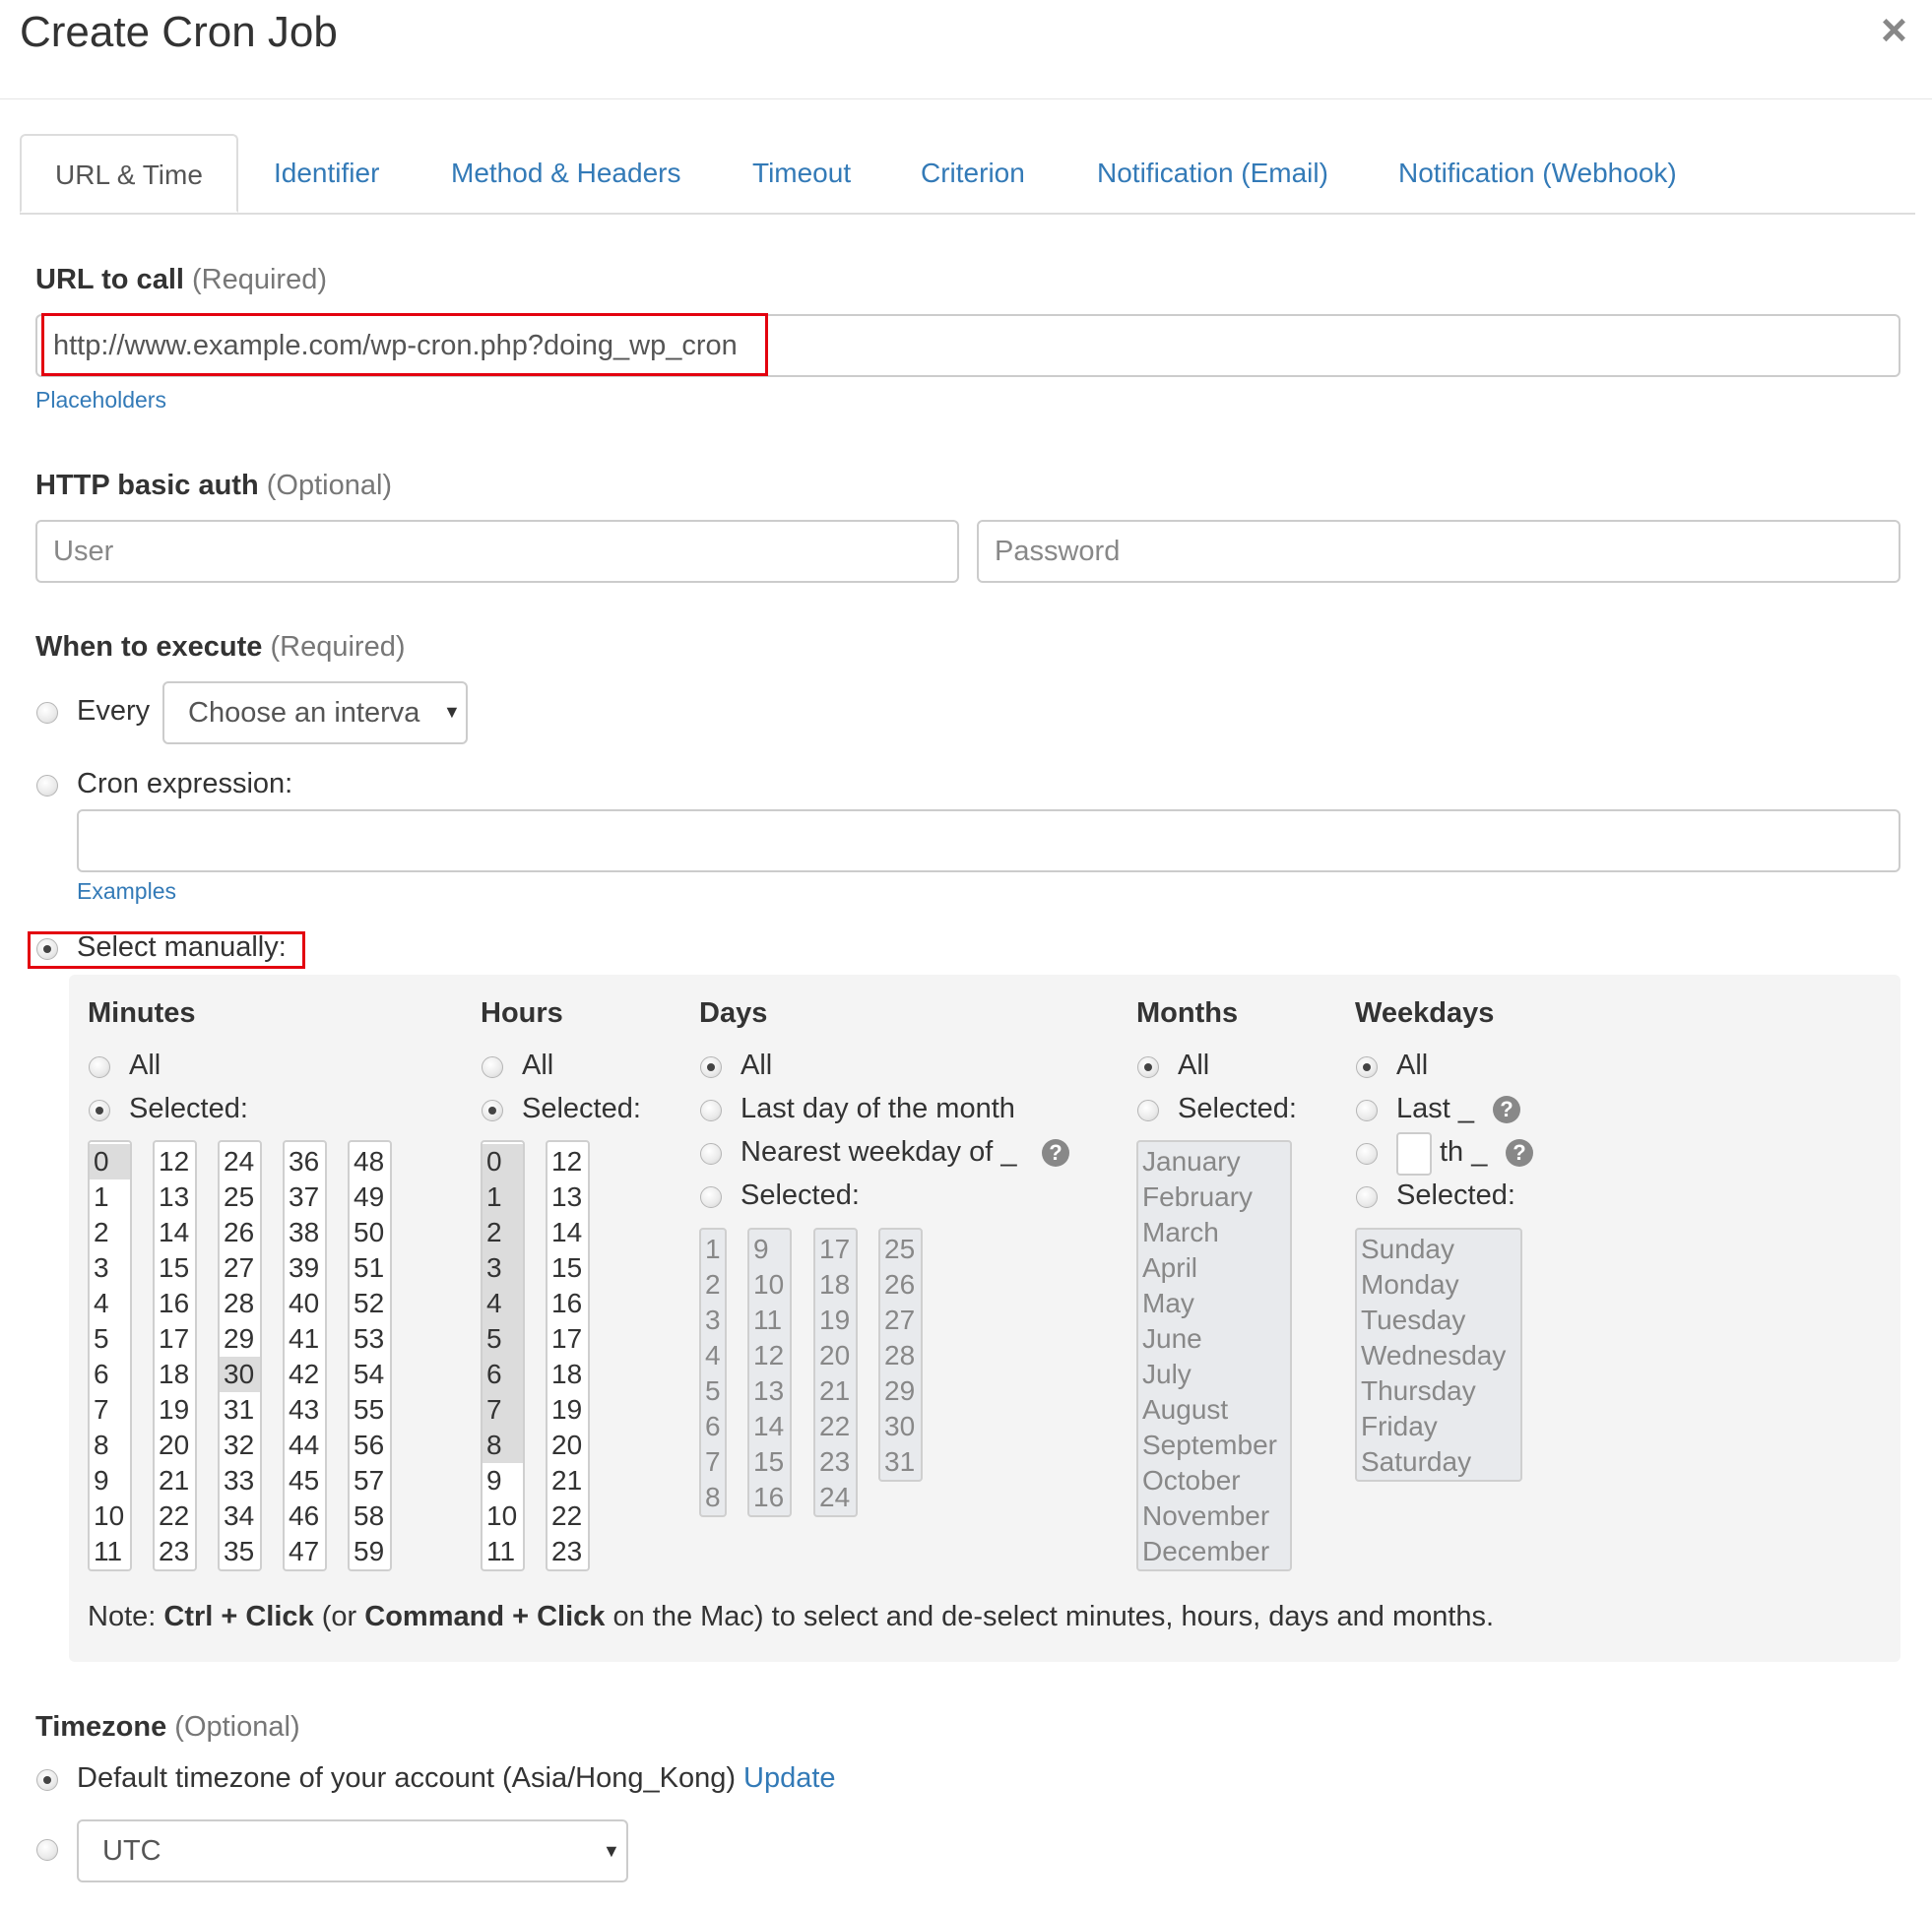 The image size is (1932, 1912). Describe the element at coordinates (497, 552) in the screenshot. I see `user-field: User` at that location.